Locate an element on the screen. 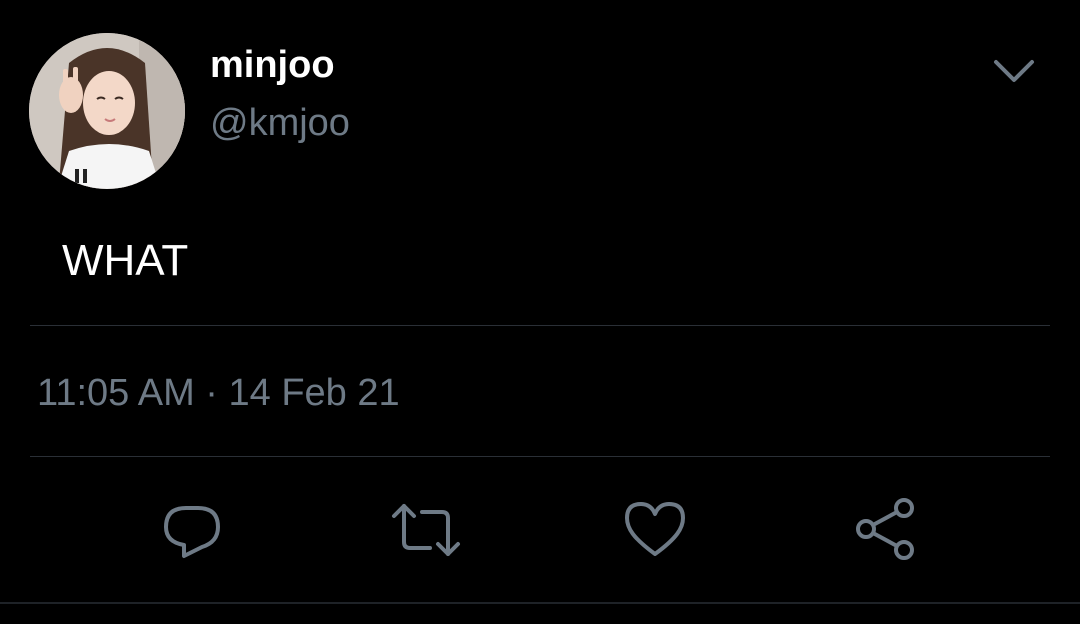 This screenshot has width=1080, height=624. avatar is located at coordinates (107, 111).